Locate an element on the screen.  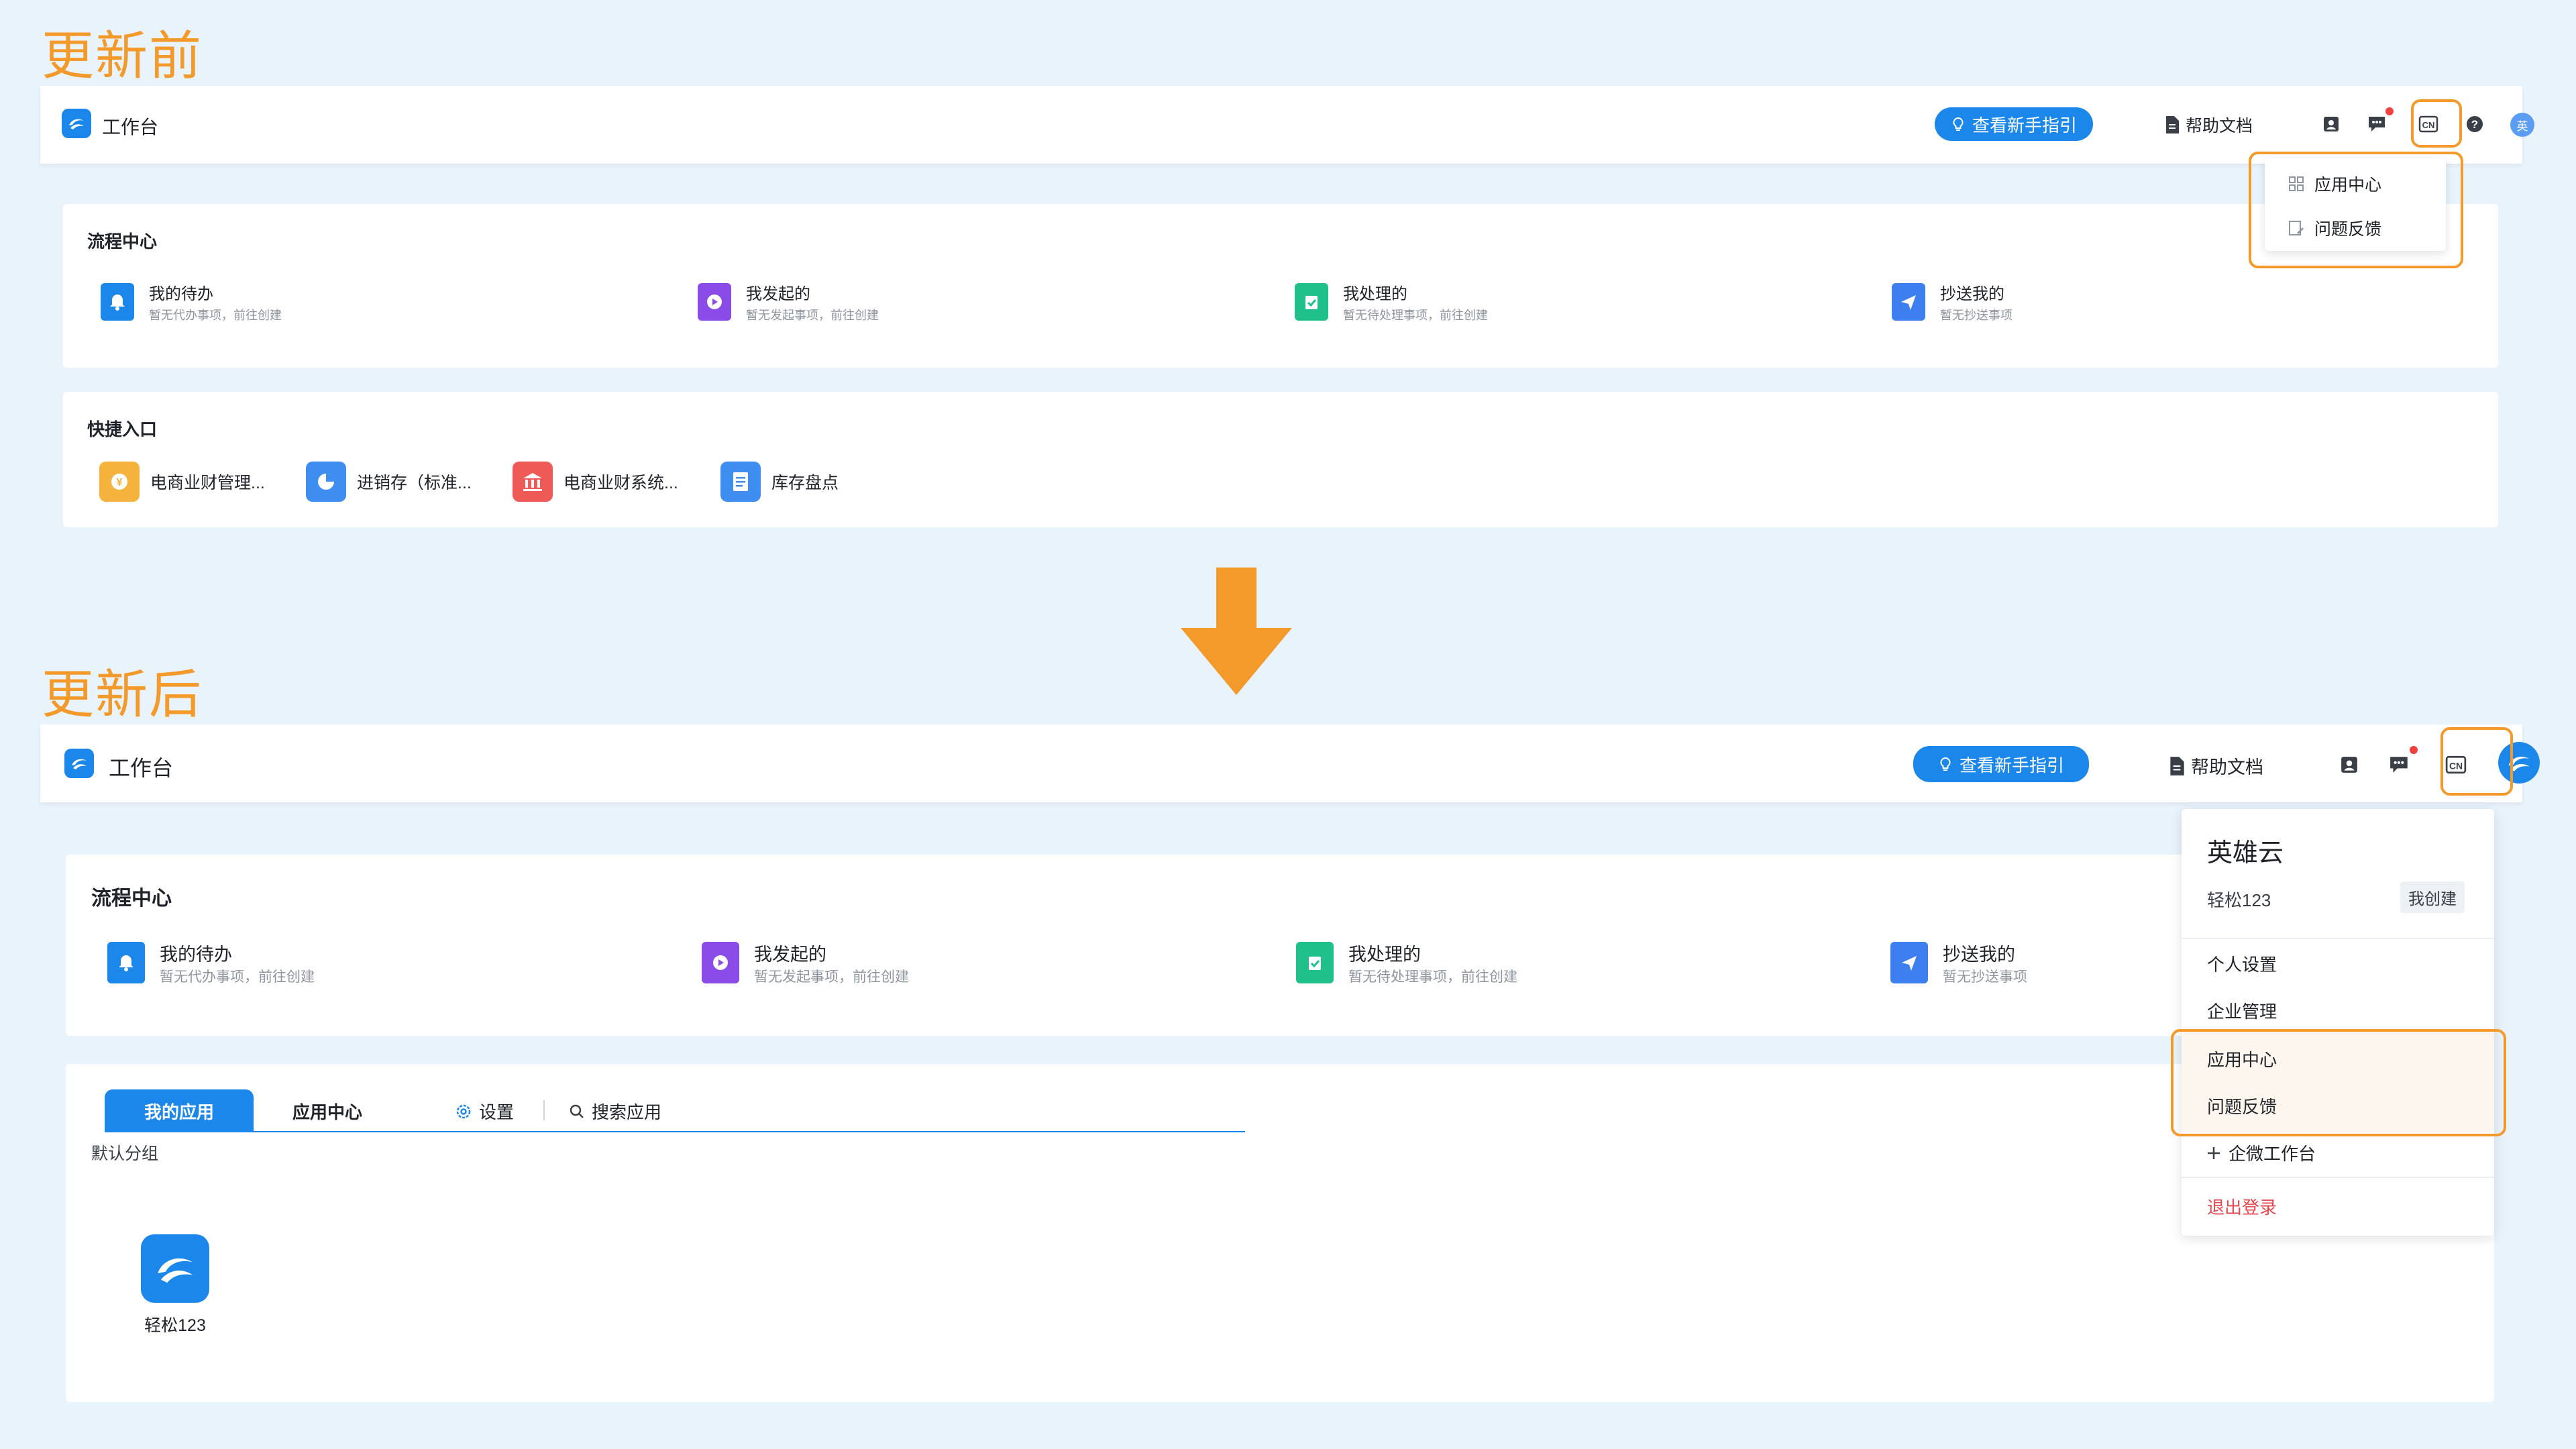
flow-item-handled: 我处理的暂无待处理事项，前往创建 is located at coordinates (1391, 304).